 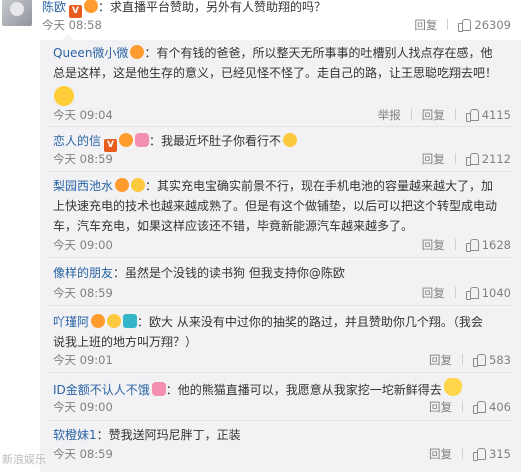 I want to click on main-like-button: 26309, so click(x=484, y=25).